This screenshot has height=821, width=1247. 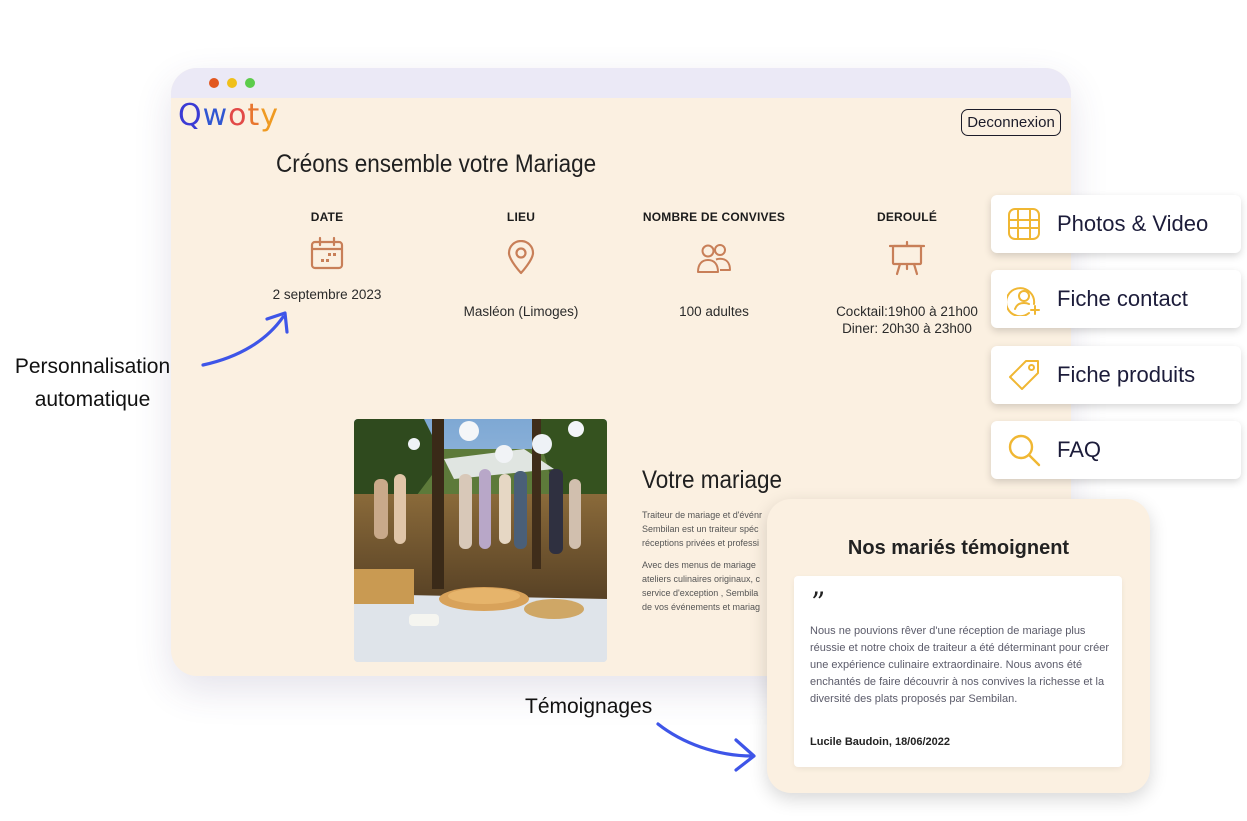 What do you see at coordinates (92, 366) in the screenshot?
I see `callout-line: Personnalisation` at bounding box center [92, 366].